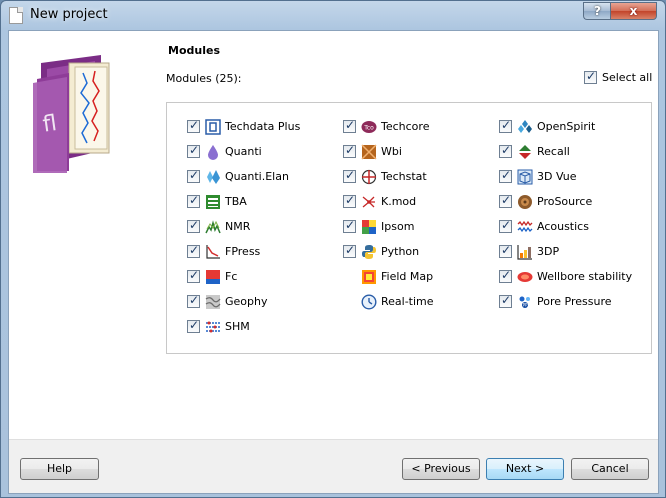  I want to click on module-pore-pressure: PP Pore Pressure, so click(565, 301).